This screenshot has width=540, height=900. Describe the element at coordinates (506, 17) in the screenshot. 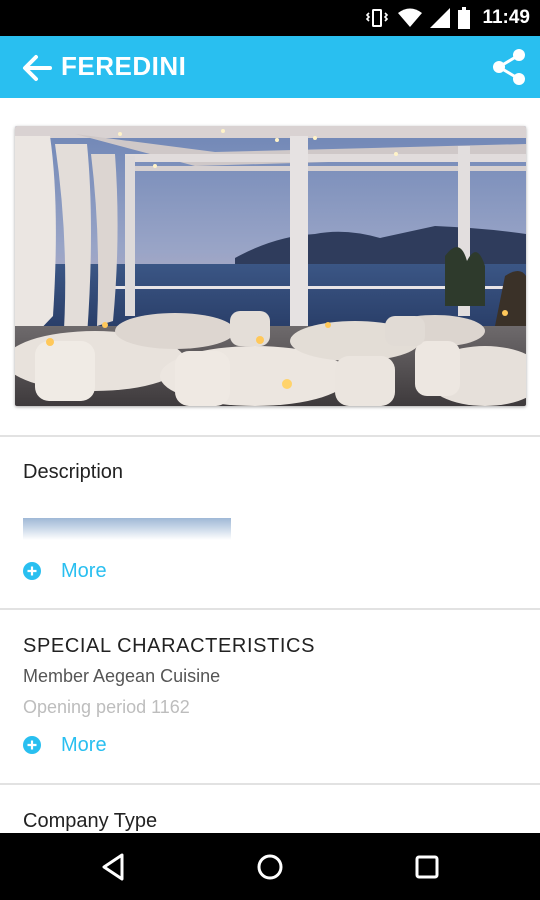

I see `status-time: 11:49` at that location.